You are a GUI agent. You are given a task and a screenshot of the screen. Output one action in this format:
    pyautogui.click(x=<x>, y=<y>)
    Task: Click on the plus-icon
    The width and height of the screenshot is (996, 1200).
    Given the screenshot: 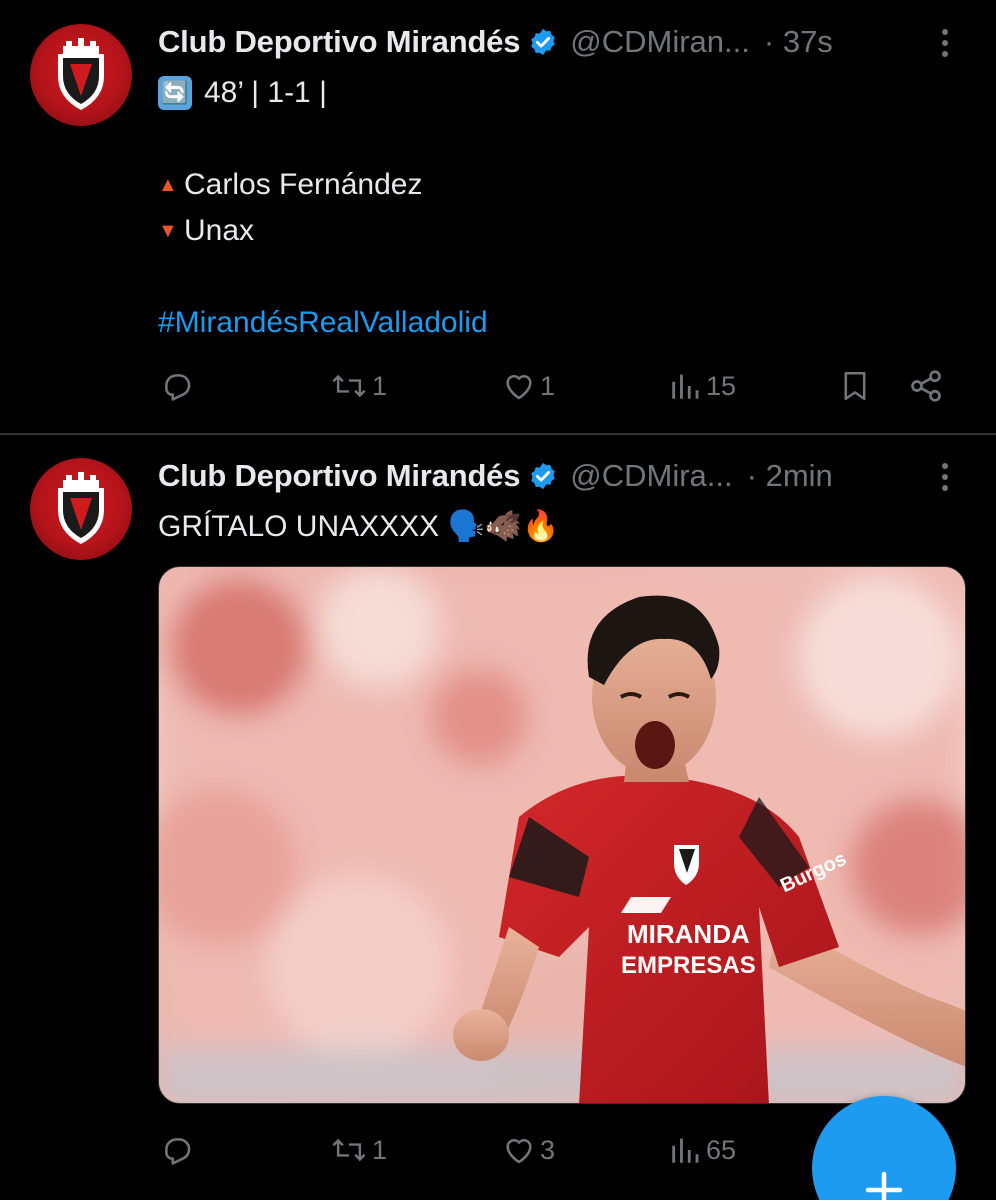 What is the action you would take?
    pyautogui.click(x=884, y=1185)
    